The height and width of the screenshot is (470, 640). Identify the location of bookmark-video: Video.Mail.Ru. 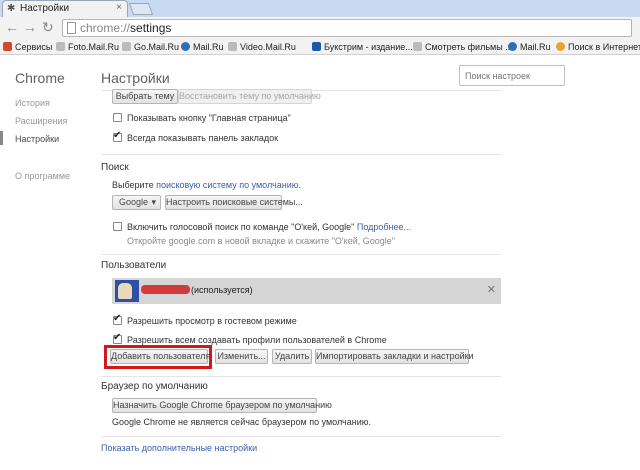
(262, 47).